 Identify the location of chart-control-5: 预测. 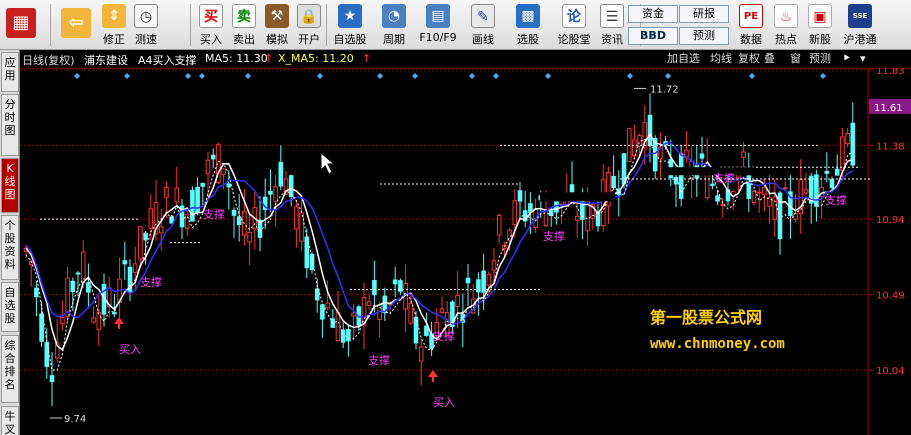
(820, 59).